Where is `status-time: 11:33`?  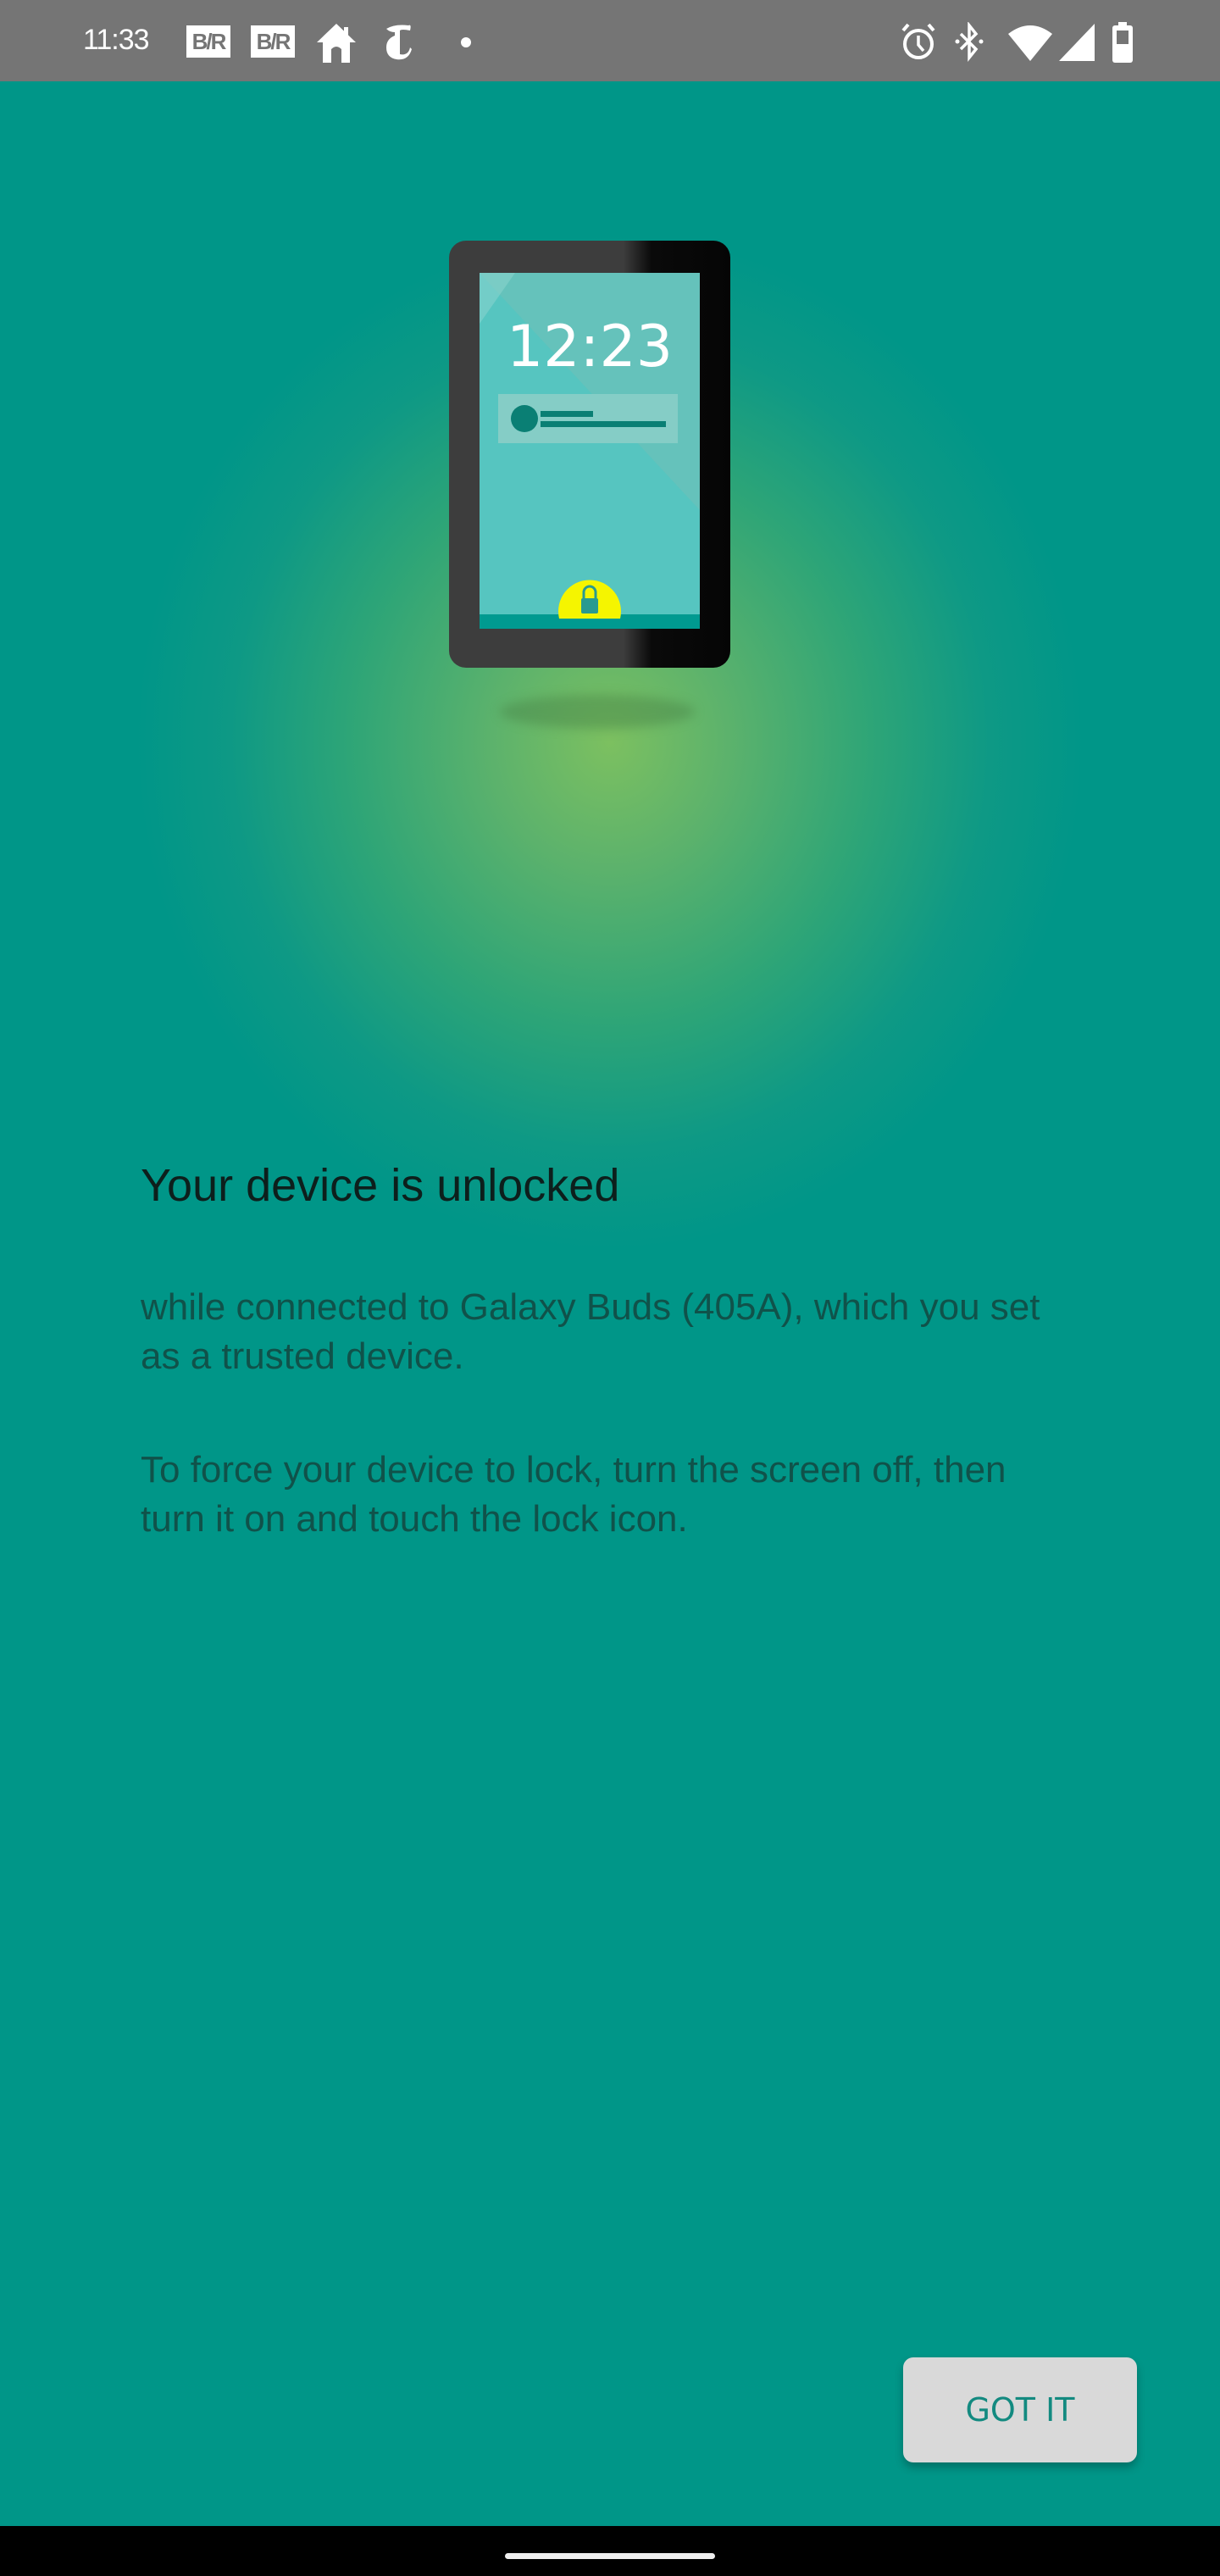
status-time: 11:33 is located at coordinates (116, 40).